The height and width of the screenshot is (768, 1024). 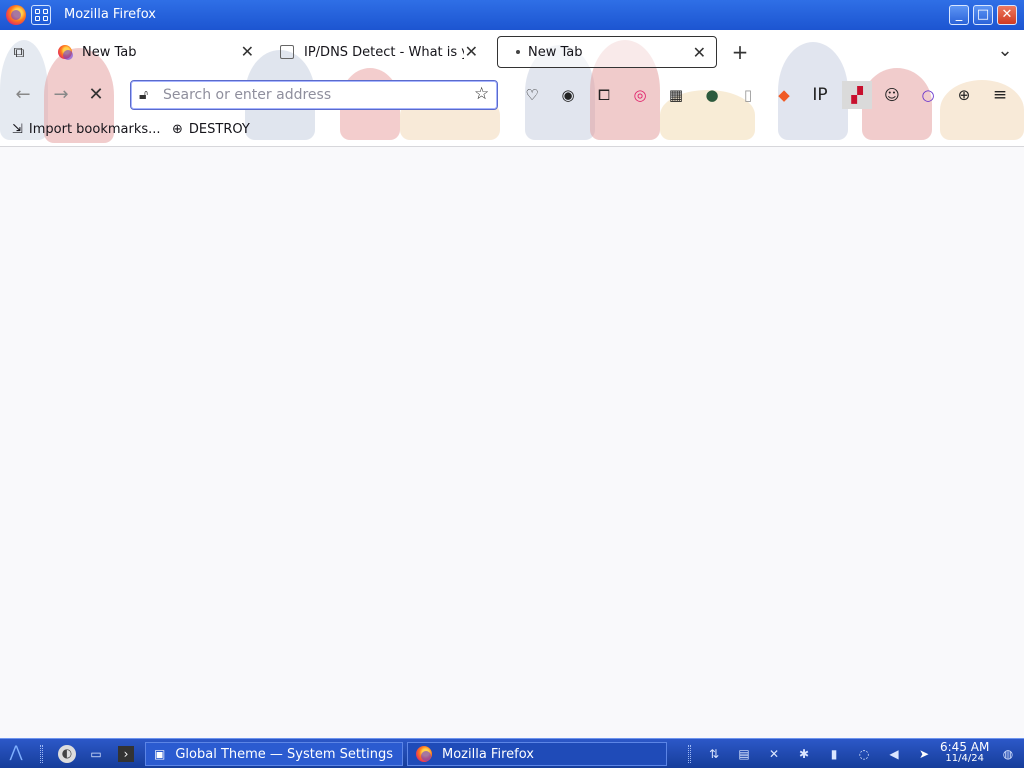 I want to click on firefox-logo-icon, so click(x=16, y=15).